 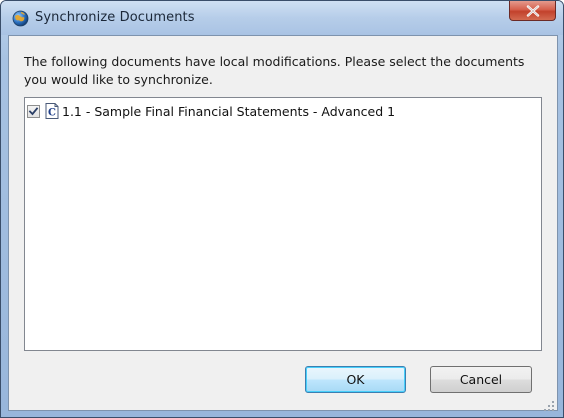 I want to click on close-icon, so click(x=533, y=10).